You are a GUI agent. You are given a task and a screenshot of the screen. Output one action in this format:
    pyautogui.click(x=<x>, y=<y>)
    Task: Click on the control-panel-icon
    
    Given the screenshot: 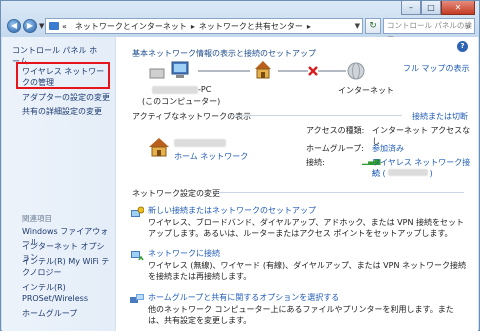 What is the action you would take?
    pyautogui.click(x=54, y=26)
    